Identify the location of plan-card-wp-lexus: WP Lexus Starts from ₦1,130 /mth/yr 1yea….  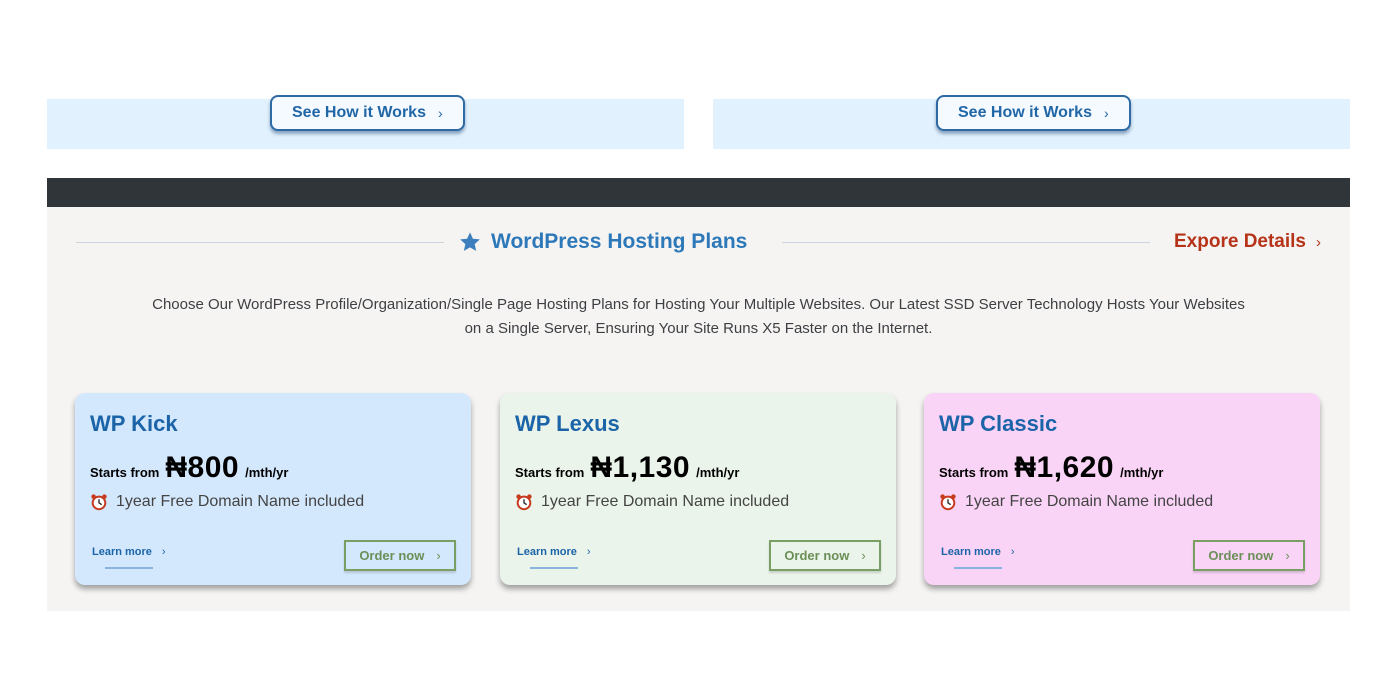
(698, 489).